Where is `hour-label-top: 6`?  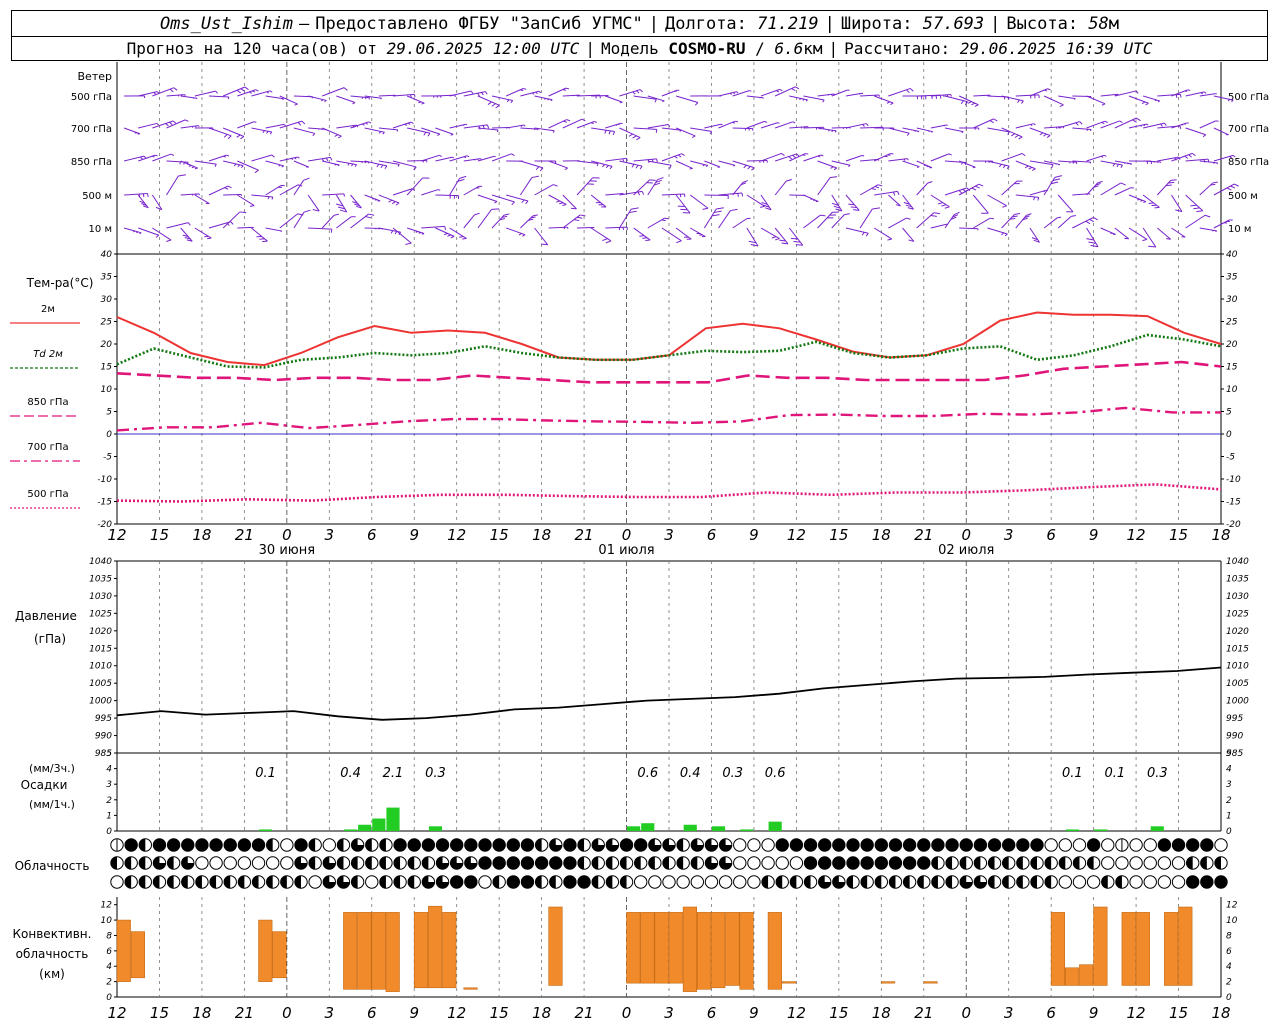
hour-label-top: 6 is located at coordinates (372, 535).